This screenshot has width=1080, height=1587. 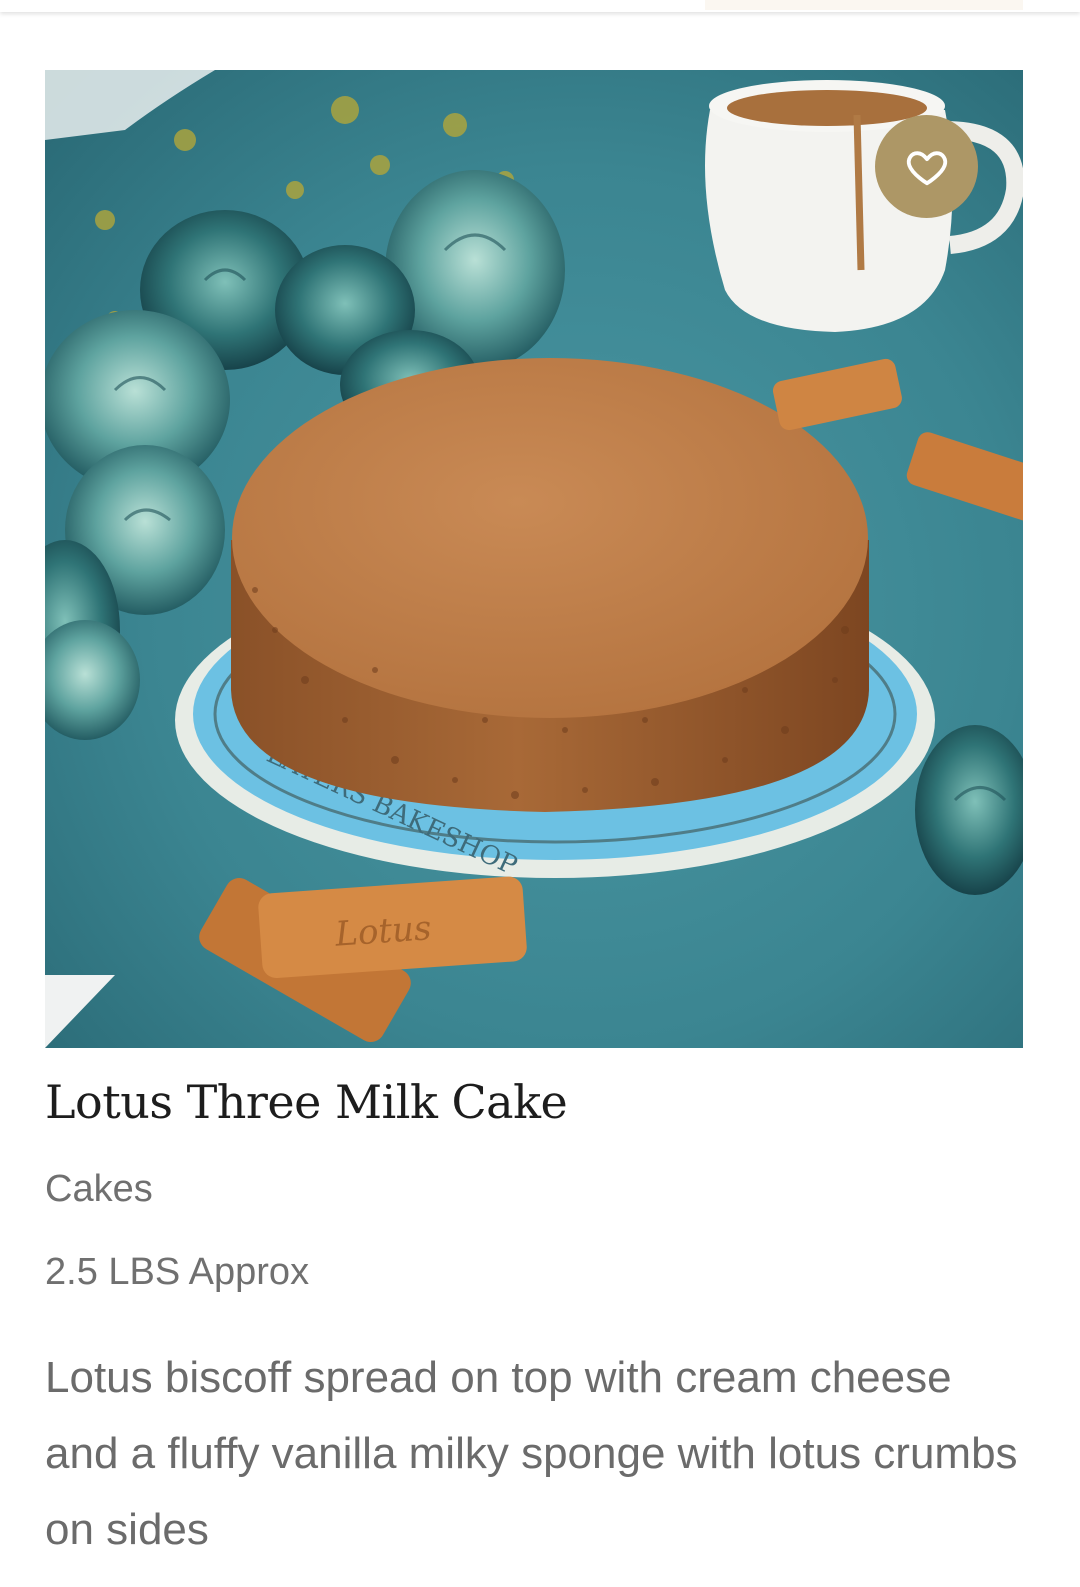 I want to click on top-header-bar, so click(x=540, y=6).